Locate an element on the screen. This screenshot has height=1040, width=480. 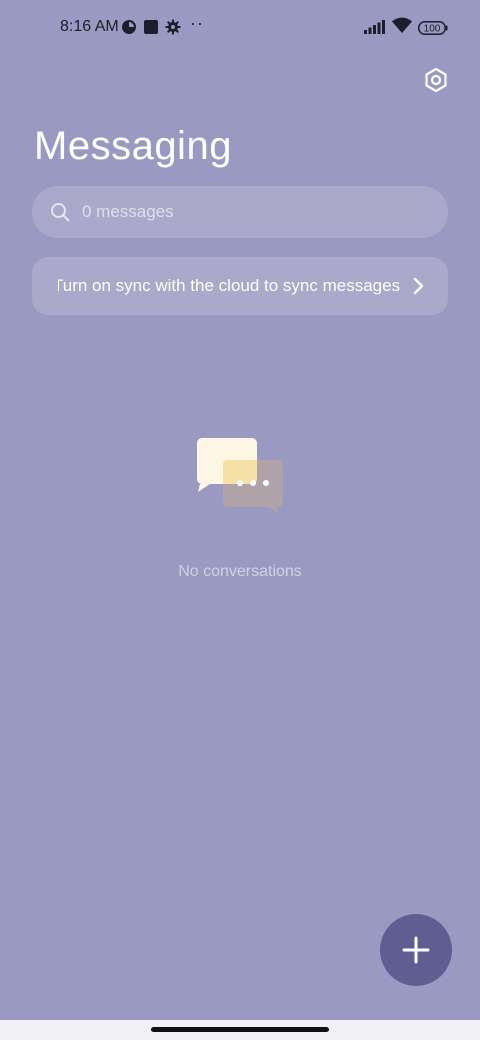
new-conversation-button is located at coordinates (416, 950).